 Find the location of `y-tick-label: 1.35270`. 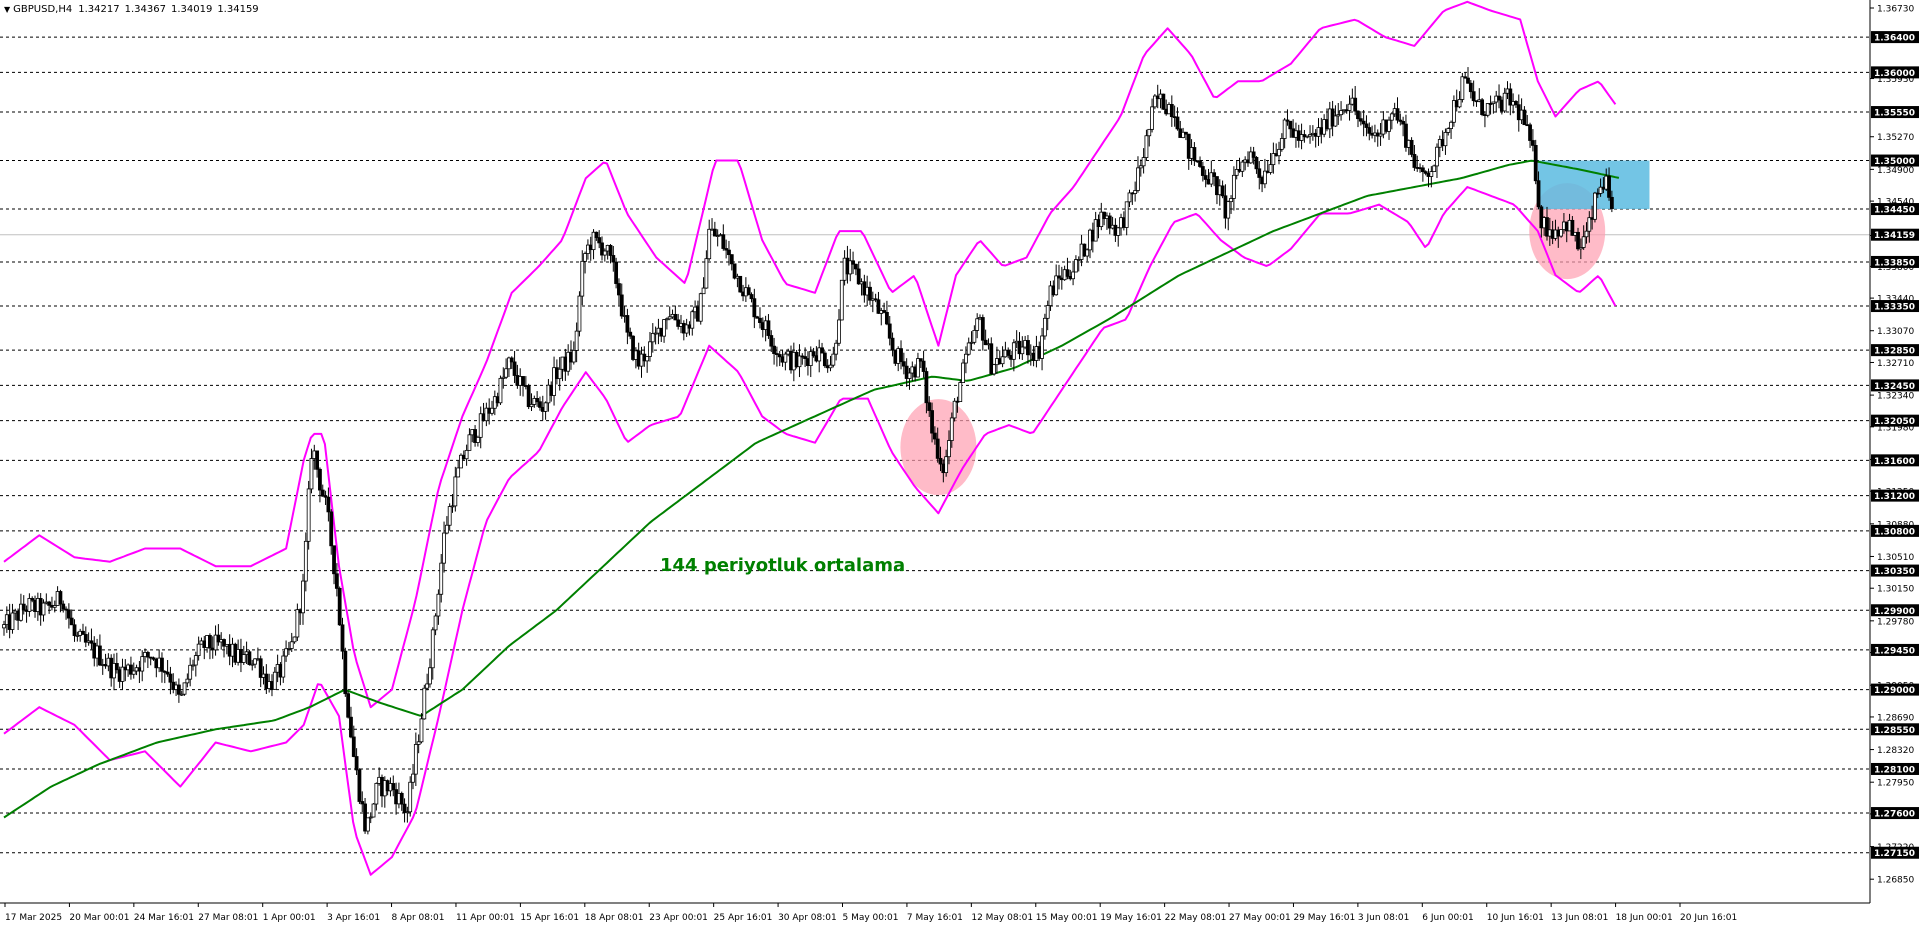

y-tick-label: 1.35270 is located at coordinates (1895, 138).